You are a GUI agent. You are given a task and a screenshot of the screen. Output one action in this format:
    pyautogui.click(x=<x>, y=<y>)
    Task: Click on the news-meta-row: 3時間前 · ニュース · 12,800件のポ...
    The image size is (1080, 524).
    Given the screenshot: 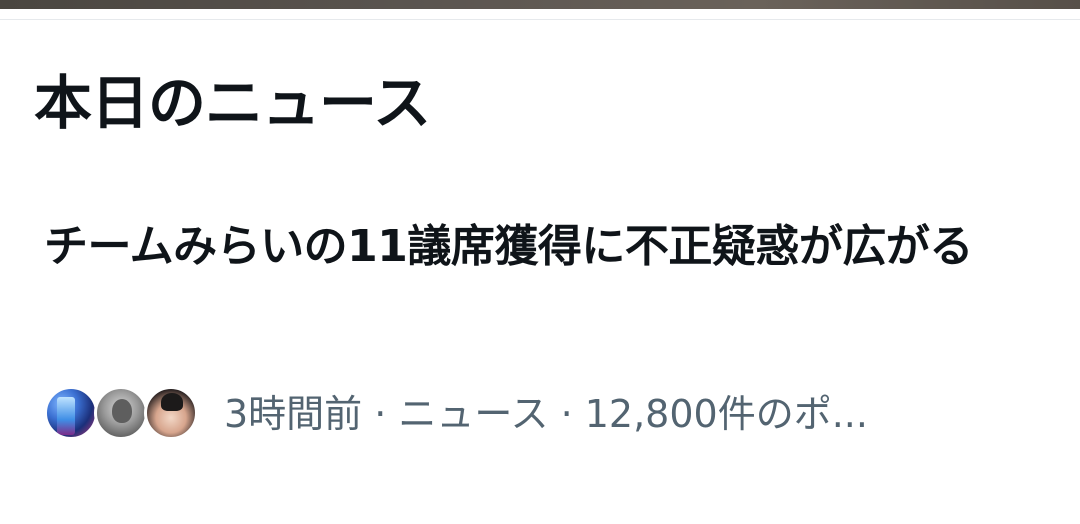 What is the action you would take?
    pyautogui.click(x=544, y=414)
    